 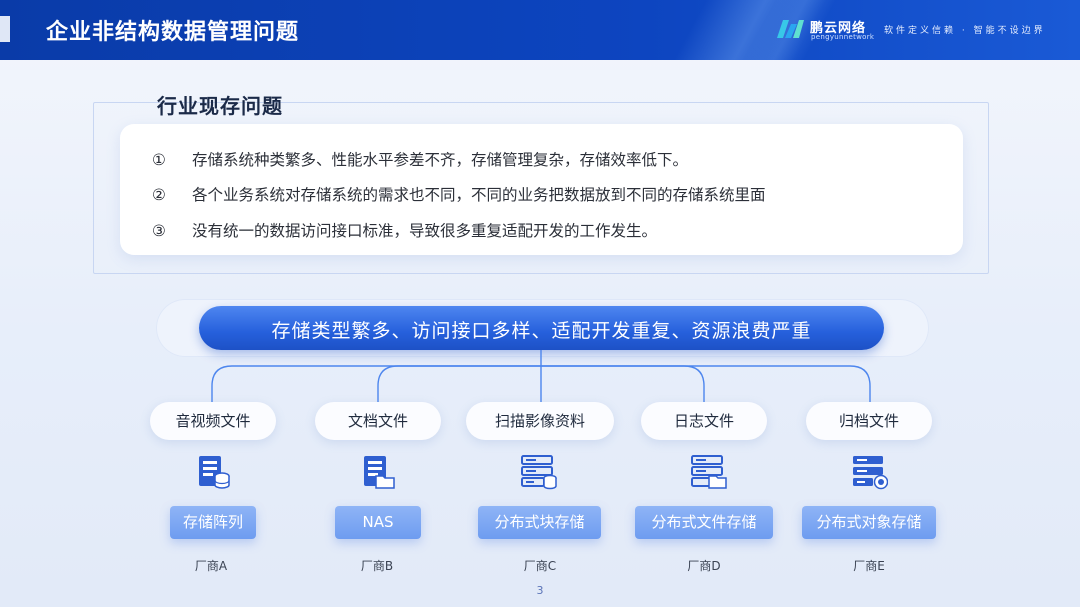 I want to click on file-storage-button: 分布式文件存储, so click(x=704, y=522).